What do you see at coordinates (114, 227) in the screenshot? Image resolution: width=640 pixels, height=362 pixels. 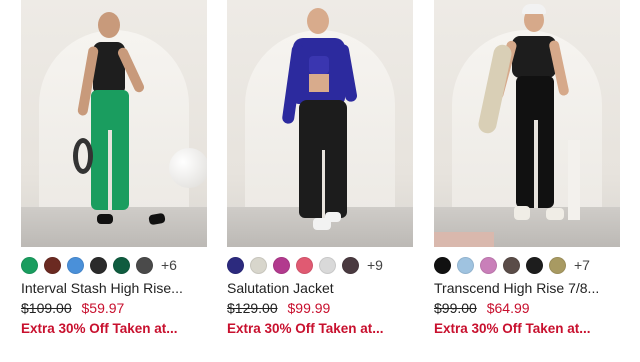 I see `floor` at bounding box center [114, 227].